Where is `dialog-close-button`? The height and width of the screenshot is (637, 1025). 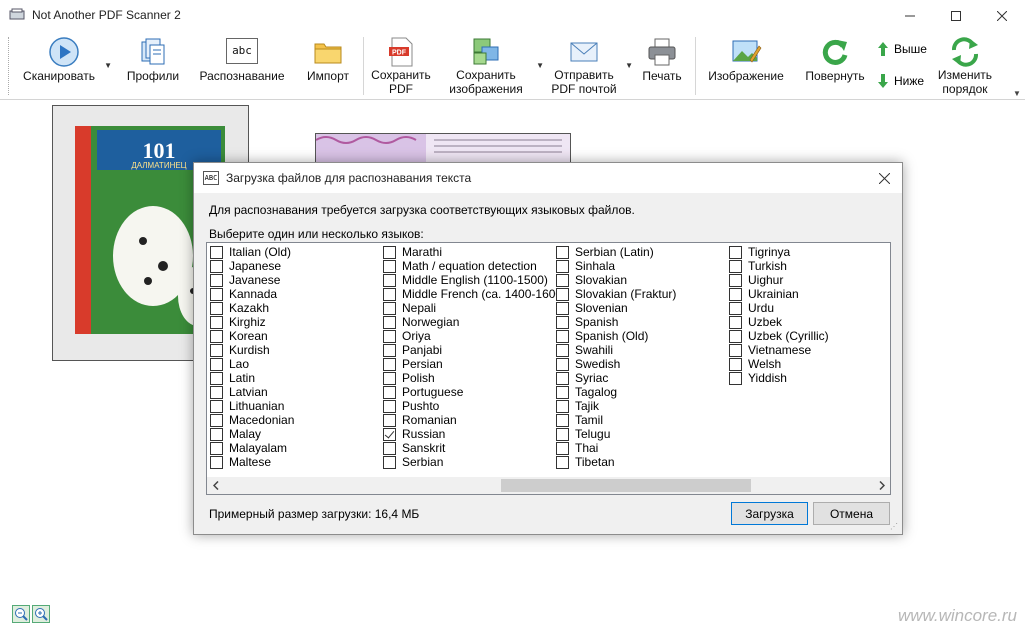
dialog-close-button is located at coordinates (884, 178).